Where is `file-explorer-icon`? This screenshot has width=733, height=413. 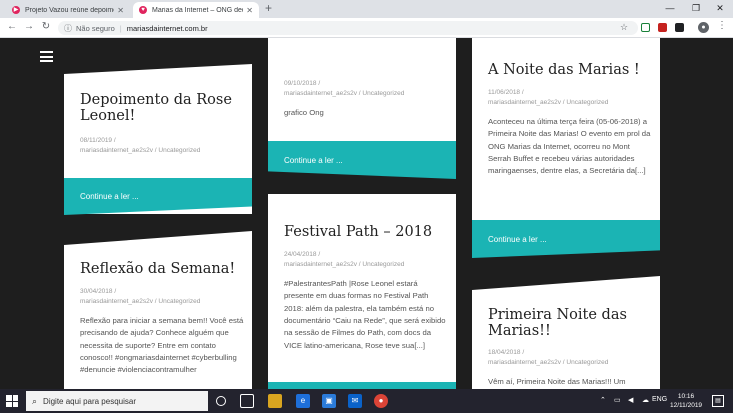 file-explorer-icon is located at coordinates (275, 401).